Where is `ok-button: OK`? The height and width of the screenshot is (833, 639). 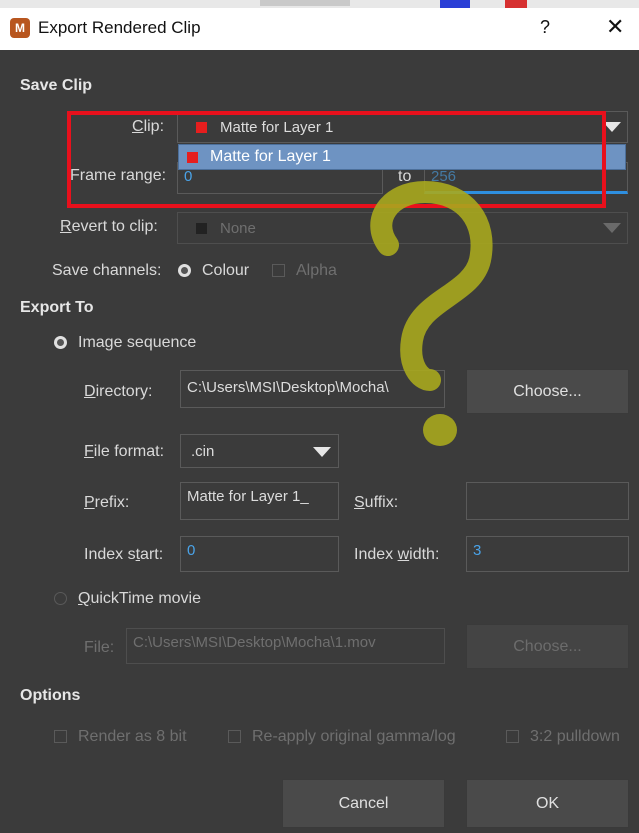
ok-button: OK is located at coordinates (547, 803).